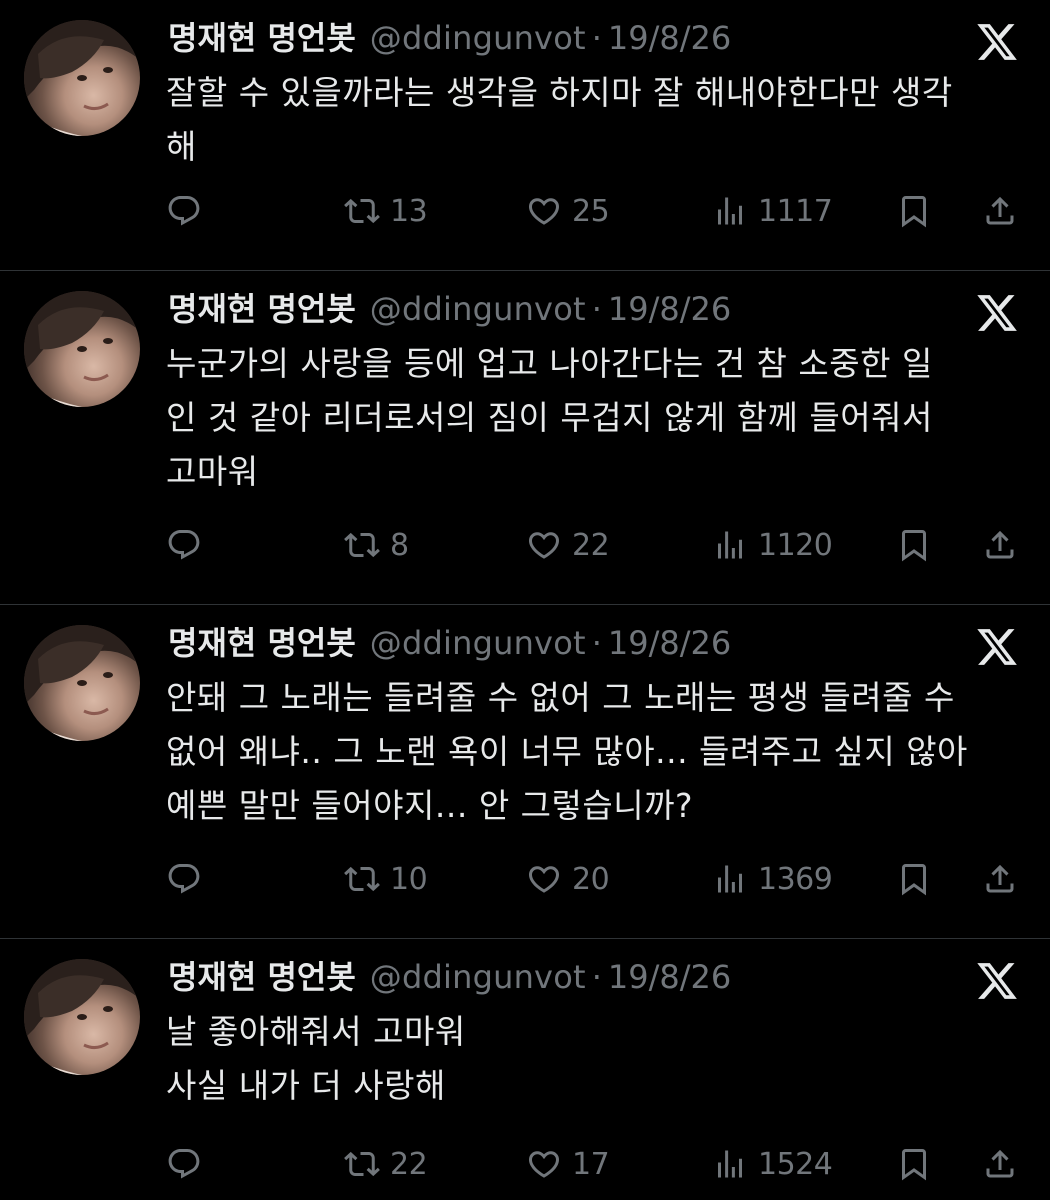  I want to click on tweet-text: 잘할 수 있을까라는 생각을 하지마 잘 해내야한다만 생각 해, so click(596, 120).